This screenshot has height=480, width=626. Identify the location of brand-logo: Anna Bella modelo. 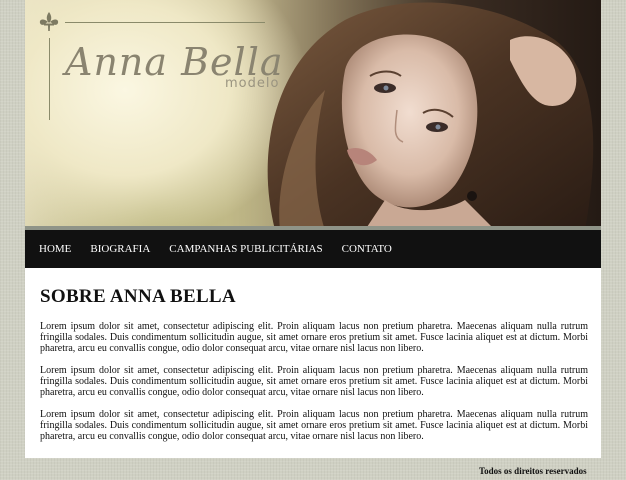
(160, 67).